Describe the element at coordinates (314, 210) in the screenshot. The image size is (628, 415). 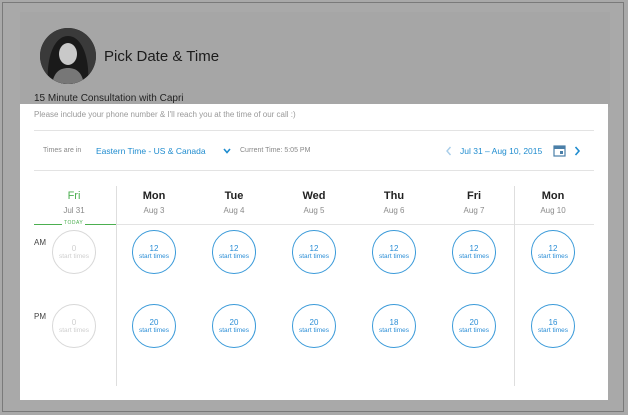
I see `day-date: Aug 5` at that location.